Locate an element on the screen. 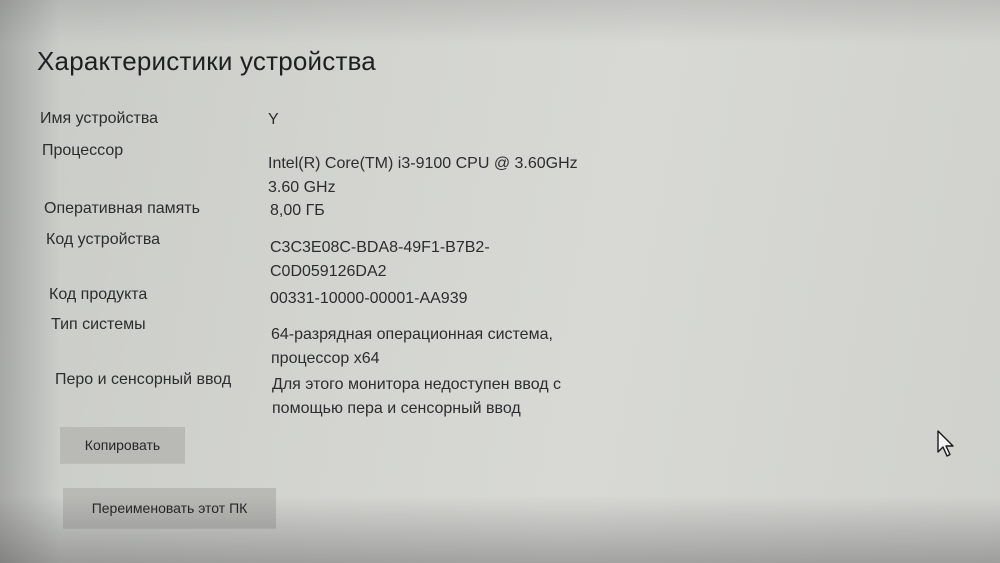 The image size is (1000, 563). spec-value-line: помощью пера и сенсорный ввод is located at coordinates (396, 408).